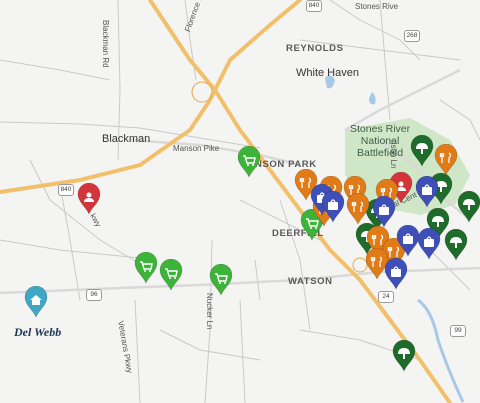 The image size is (480, 403). What do you see at coordinates (314, 6) in the screenshot?
I see `hwy-840-shield-top: 840` at bounding box center [314, 6].